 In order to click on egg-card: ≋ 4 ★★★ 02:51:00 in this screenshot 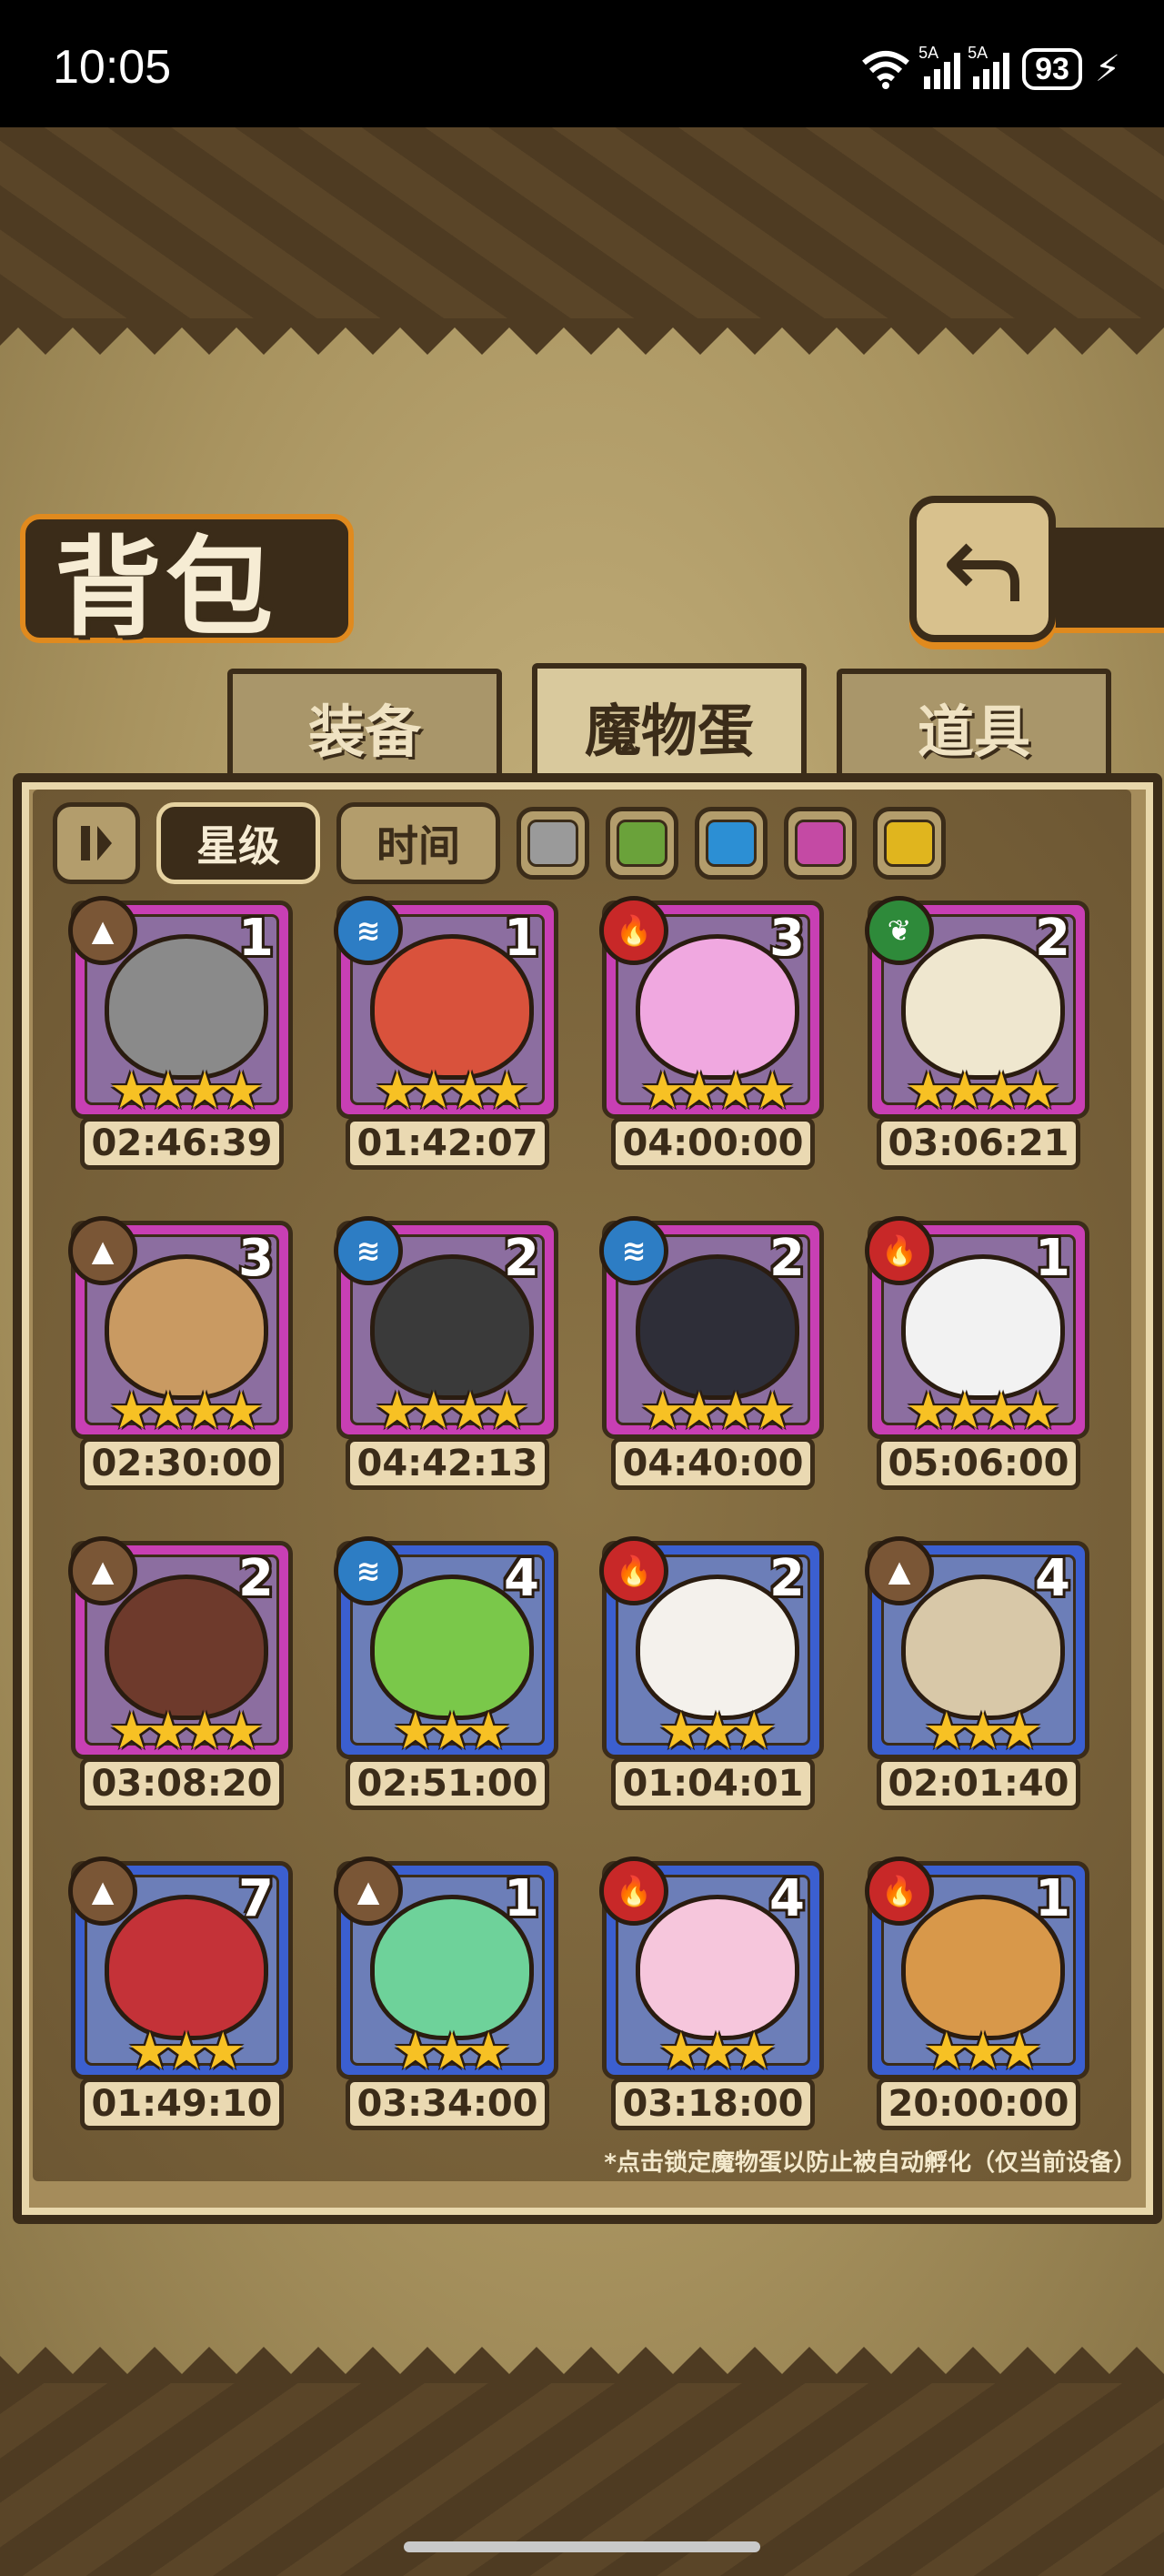, I will do `click(446, 1675)`.